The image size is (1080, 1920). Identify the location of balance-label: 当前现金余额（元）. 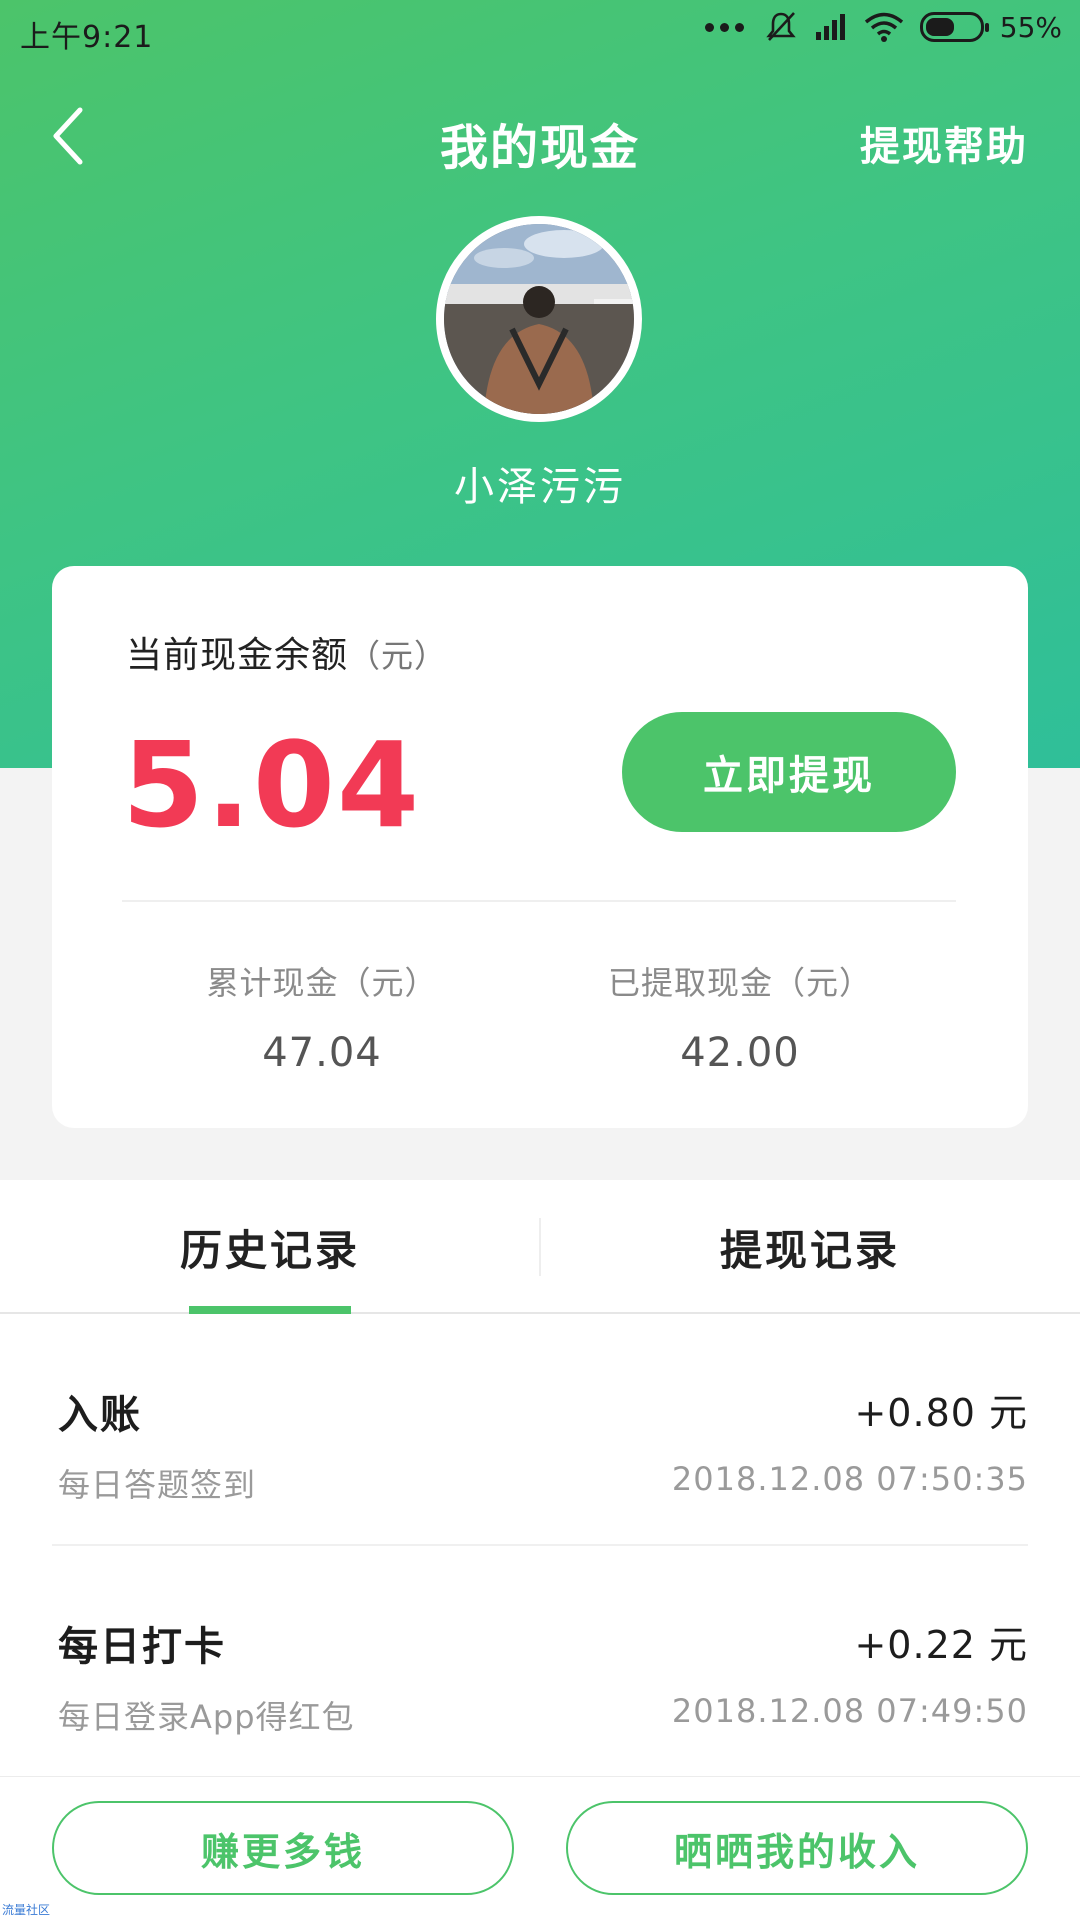
(286, 652).